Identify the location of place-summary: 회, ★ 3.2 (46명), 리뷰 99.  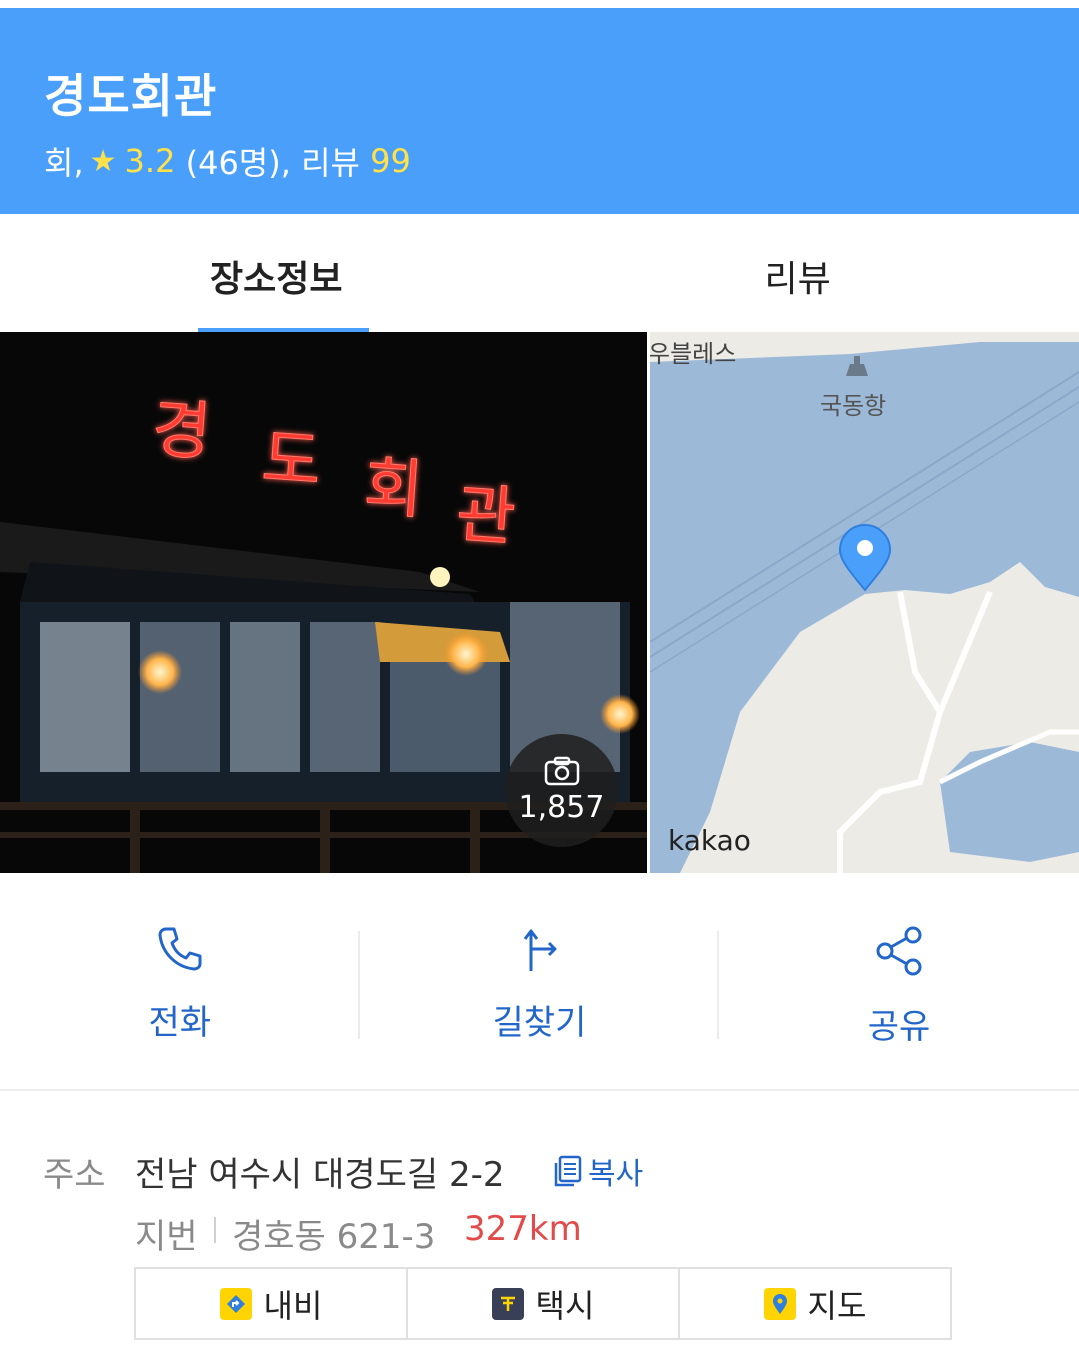
(227, 161).